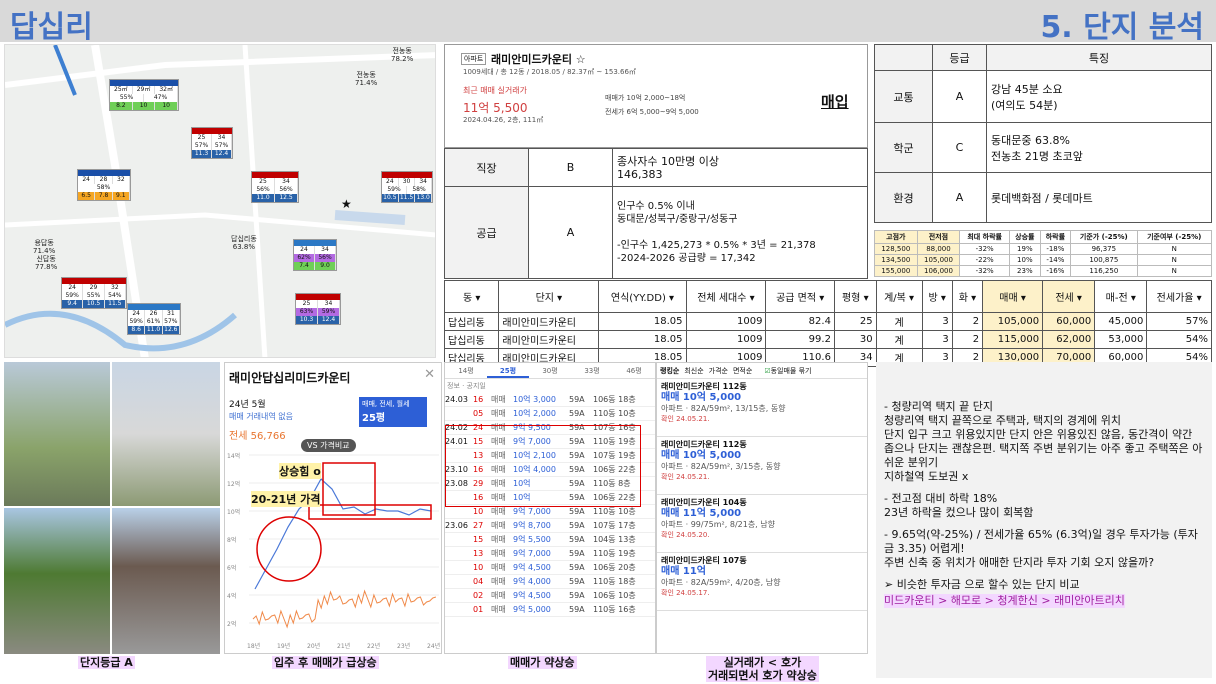 The height and width of the screenshot is (684, 1216). I want to click on size-tab: 46평, so click(634, 370).